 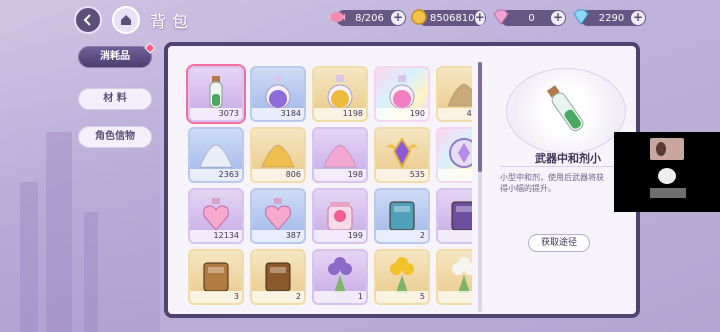 I want to click on white-dust-pile-icon, so click(x=216, y=156).